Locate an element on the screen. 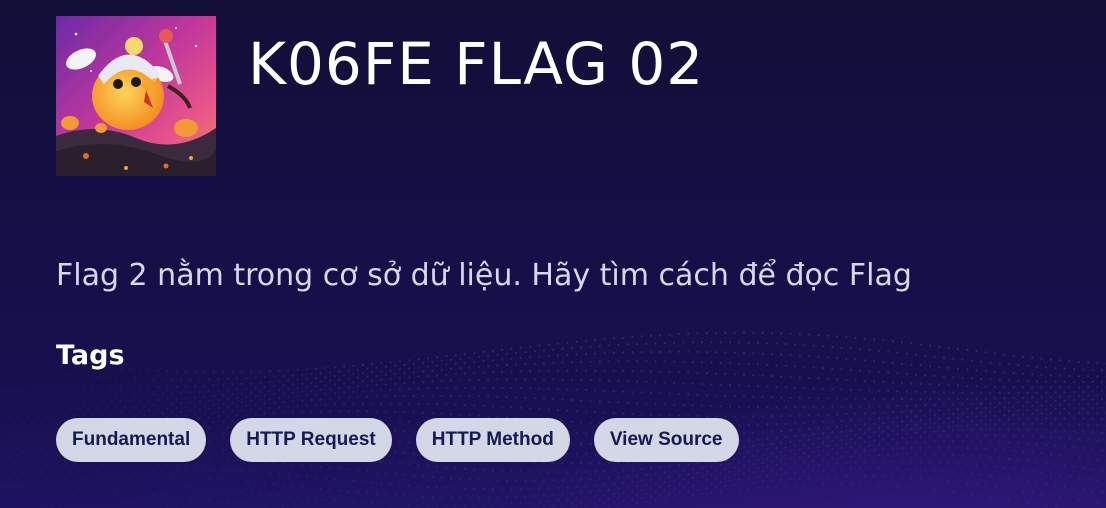 This screenshot has width=1106, height=508. tag-http-request: HTTP Request is located at coordinates (311, 440).